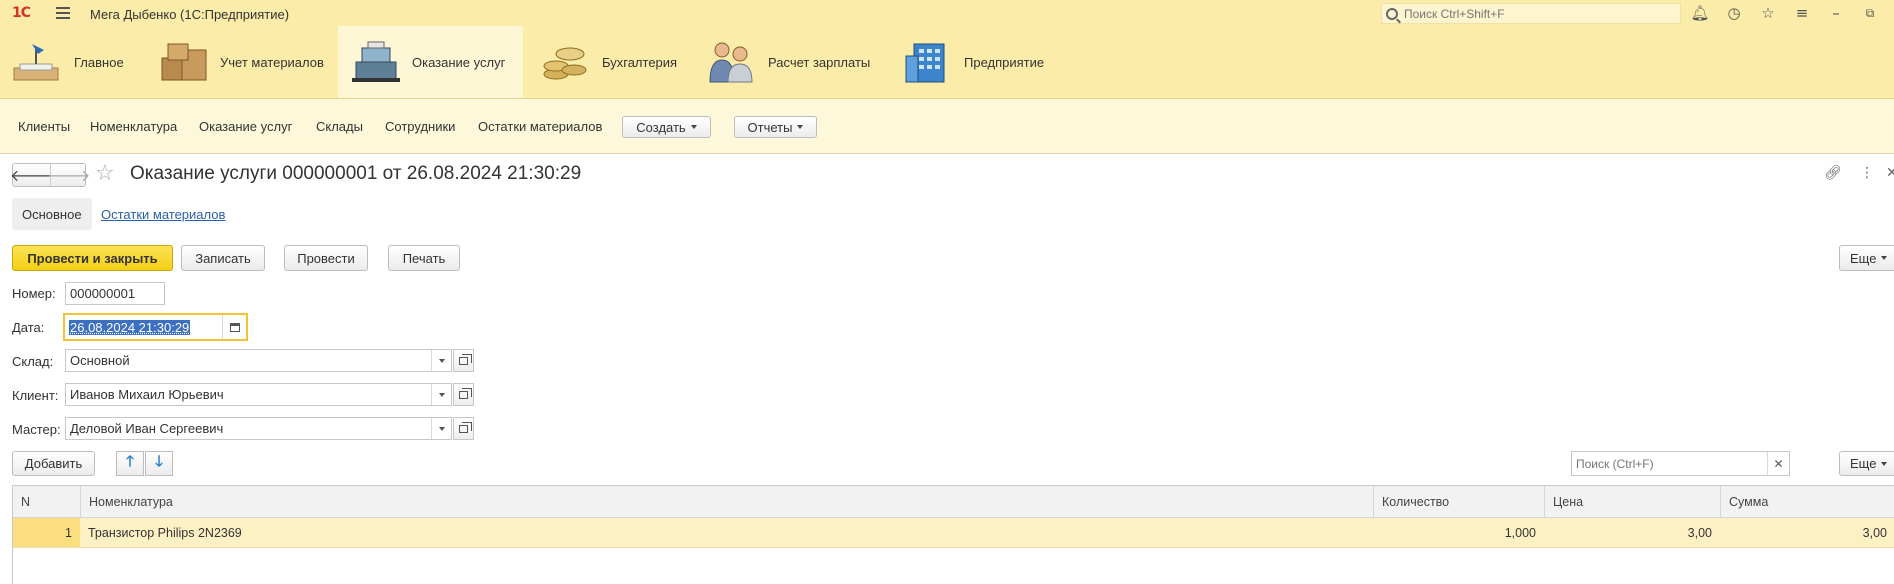 This screenshot has width=1894, height=584. What do you see at coordinates (46, 532) in the screenshot?
I see `row-number: 1` at bounding box center [46, 532].